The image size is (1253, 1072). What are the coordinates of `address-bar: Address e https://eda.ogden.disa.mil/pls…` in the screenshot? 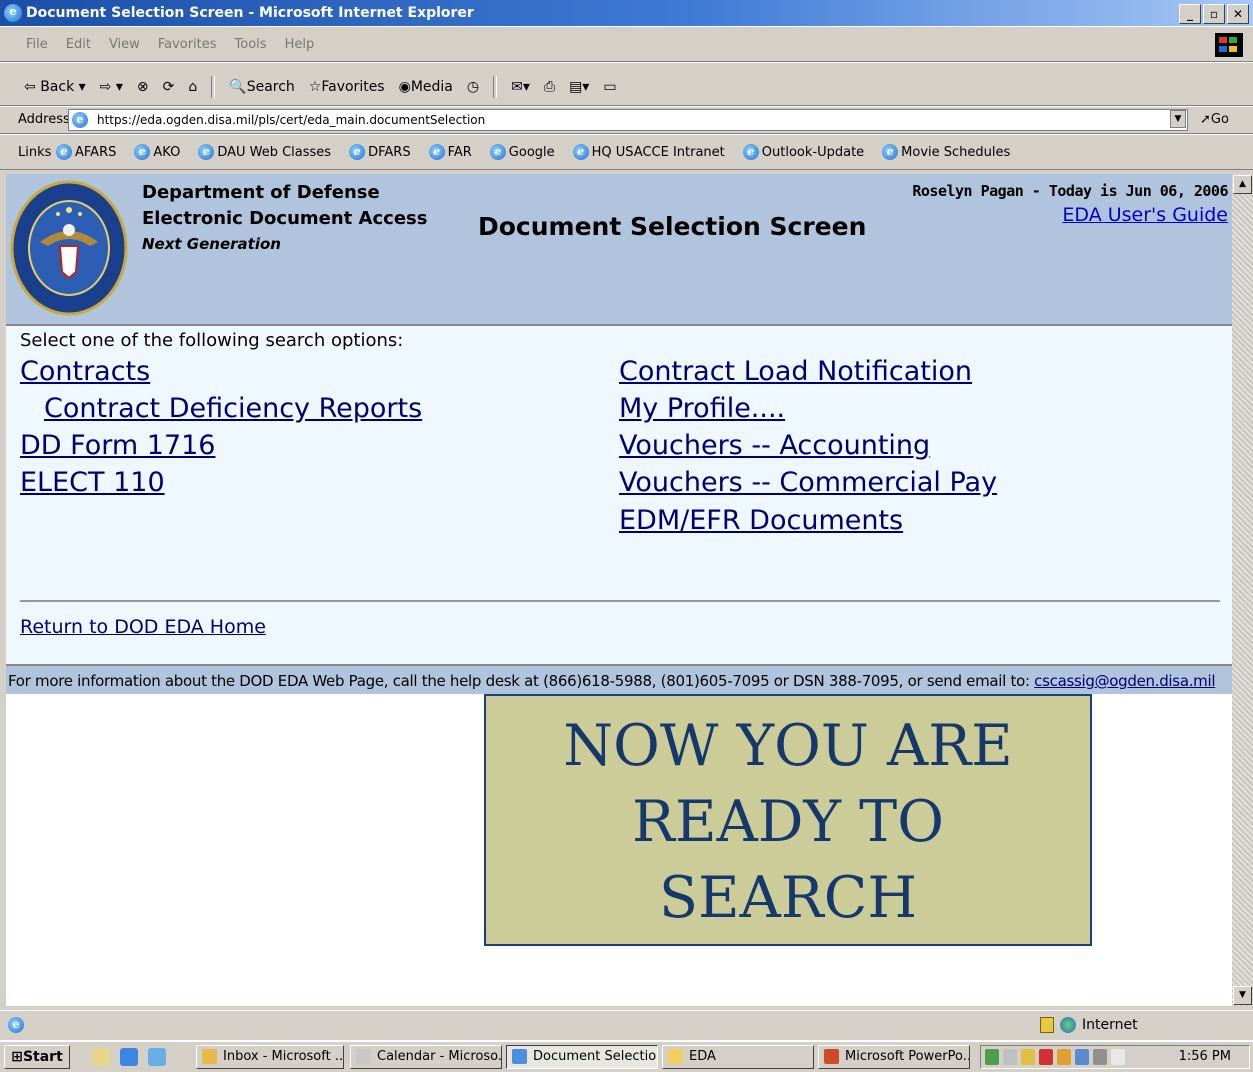 It's located at (626, 120).